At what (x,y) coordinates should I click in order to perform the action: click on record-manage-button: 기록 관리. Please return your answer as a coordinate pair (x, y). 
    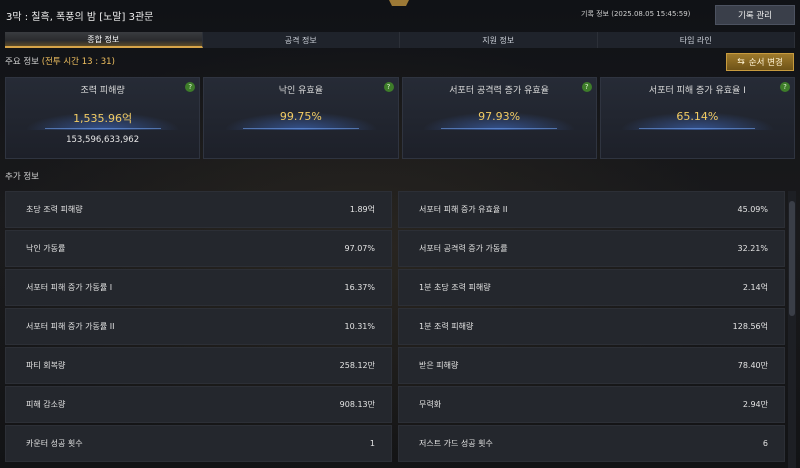
    Looking at the image, I should click on (755, 15).